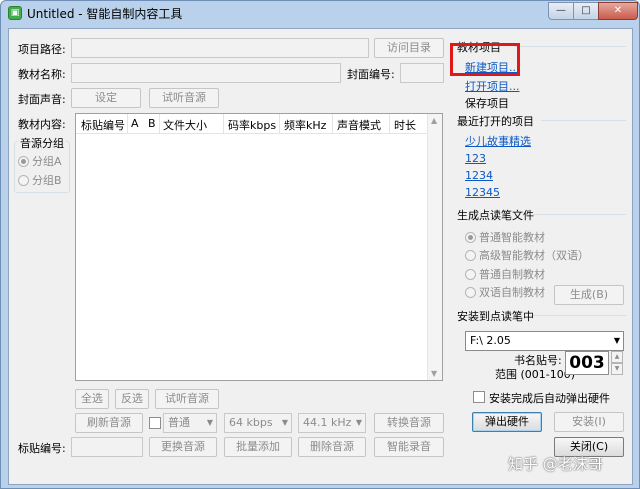 The height and width of the screenshot is (489, 640). I want to click on set-button: 设定, so click(106, 98).